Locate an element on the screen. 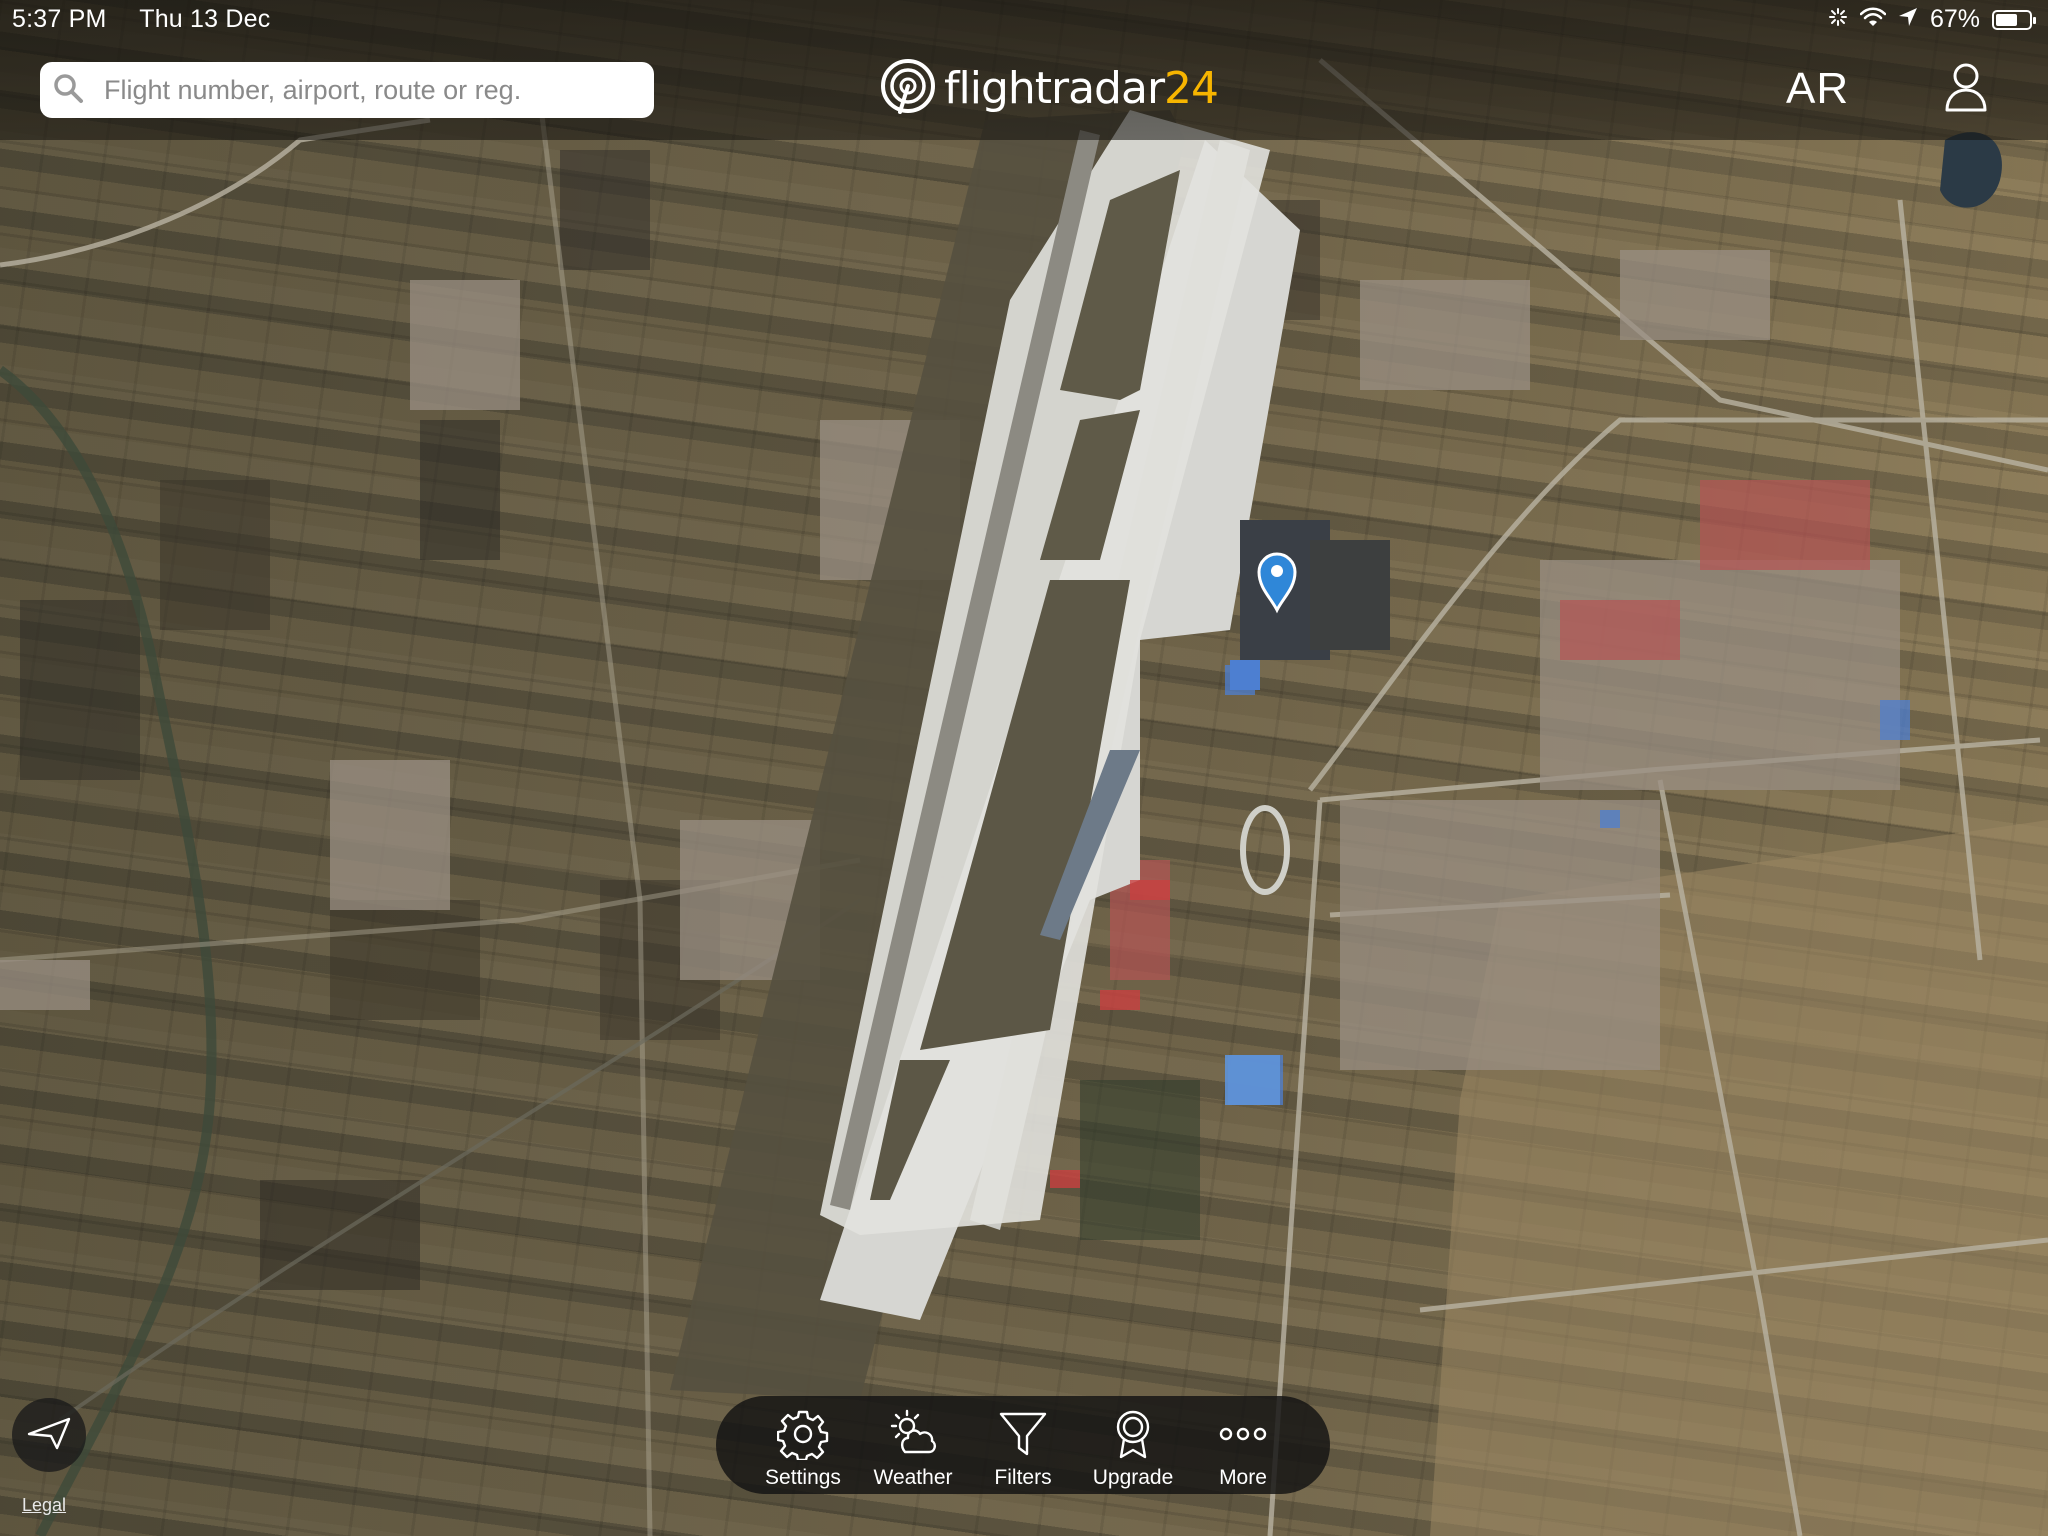 The height and width of the screenshot is (1536, 2048). radar-logo-icon is located at coordinates (908, 88).